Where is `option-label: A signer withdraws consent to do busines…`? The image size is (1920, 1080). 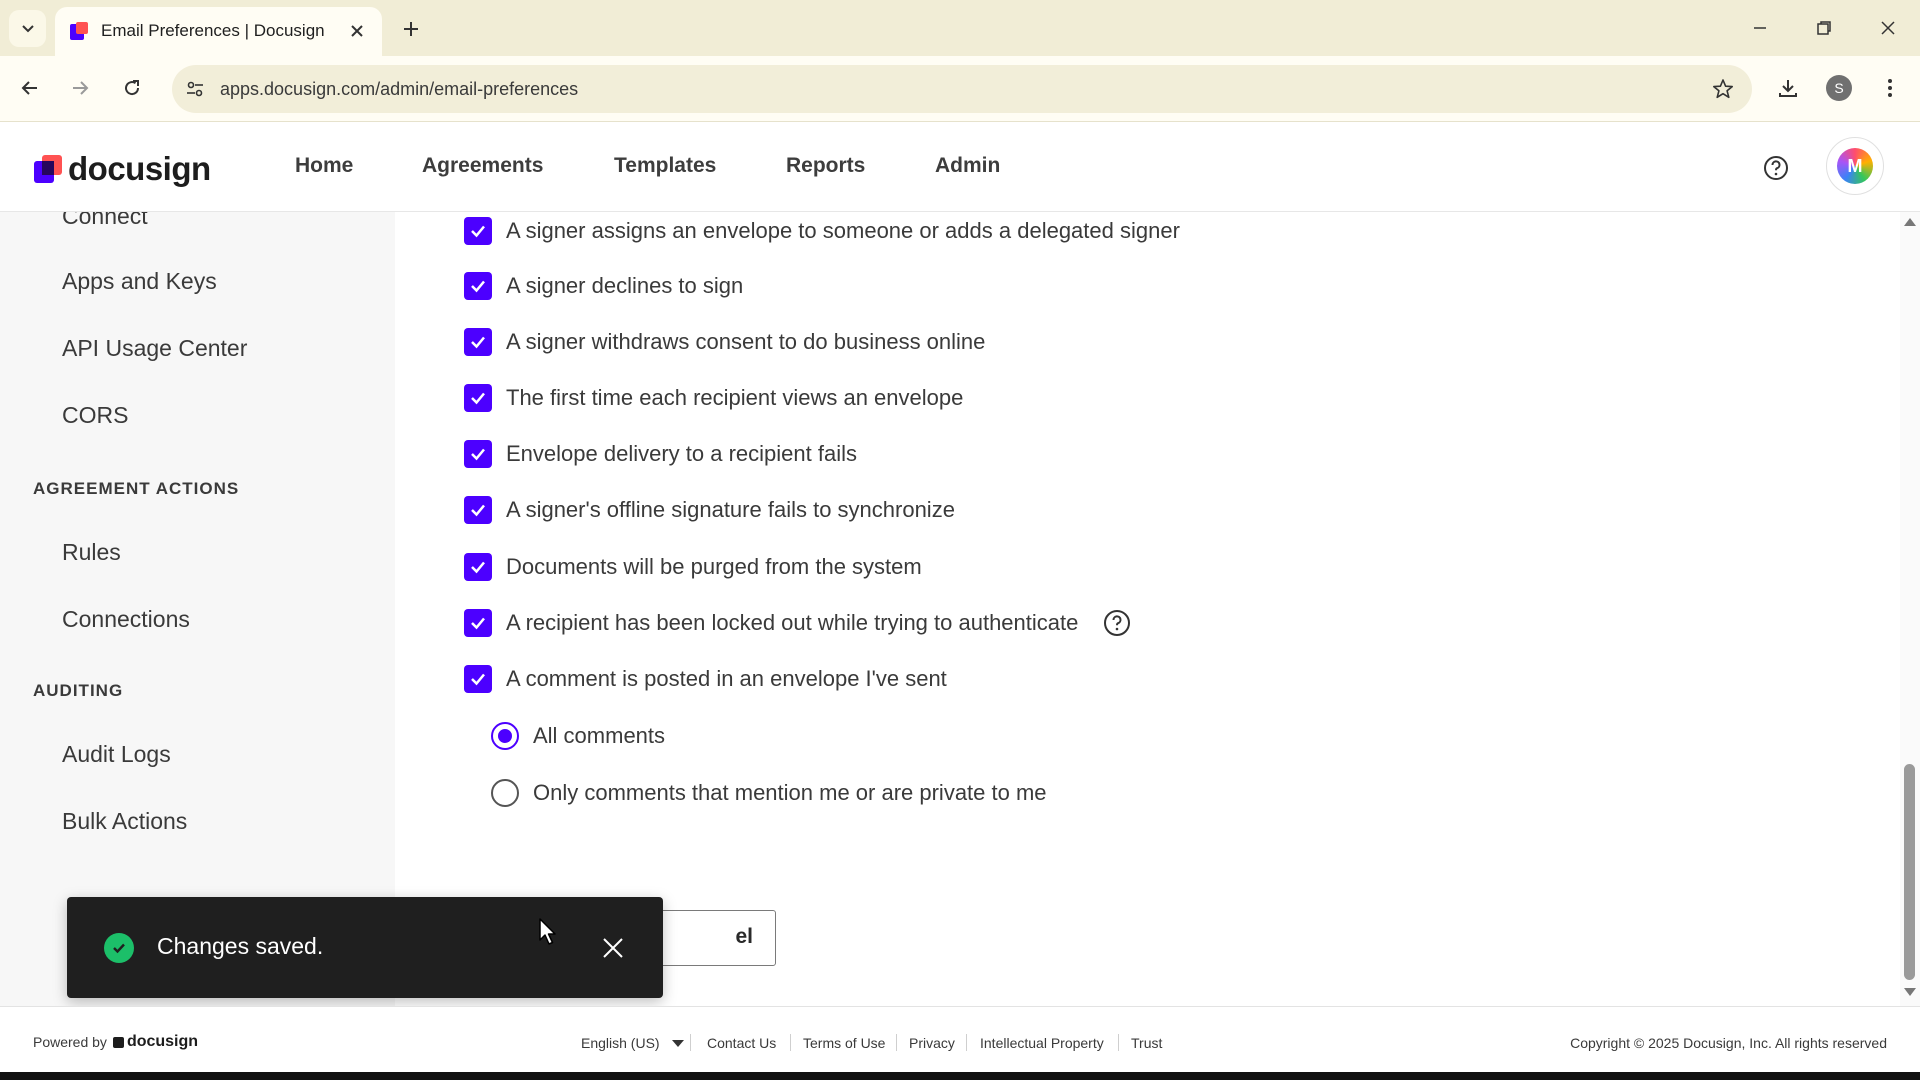 option-label: A signer withdraws consent to do busines… is located at coordinates (746, 341).